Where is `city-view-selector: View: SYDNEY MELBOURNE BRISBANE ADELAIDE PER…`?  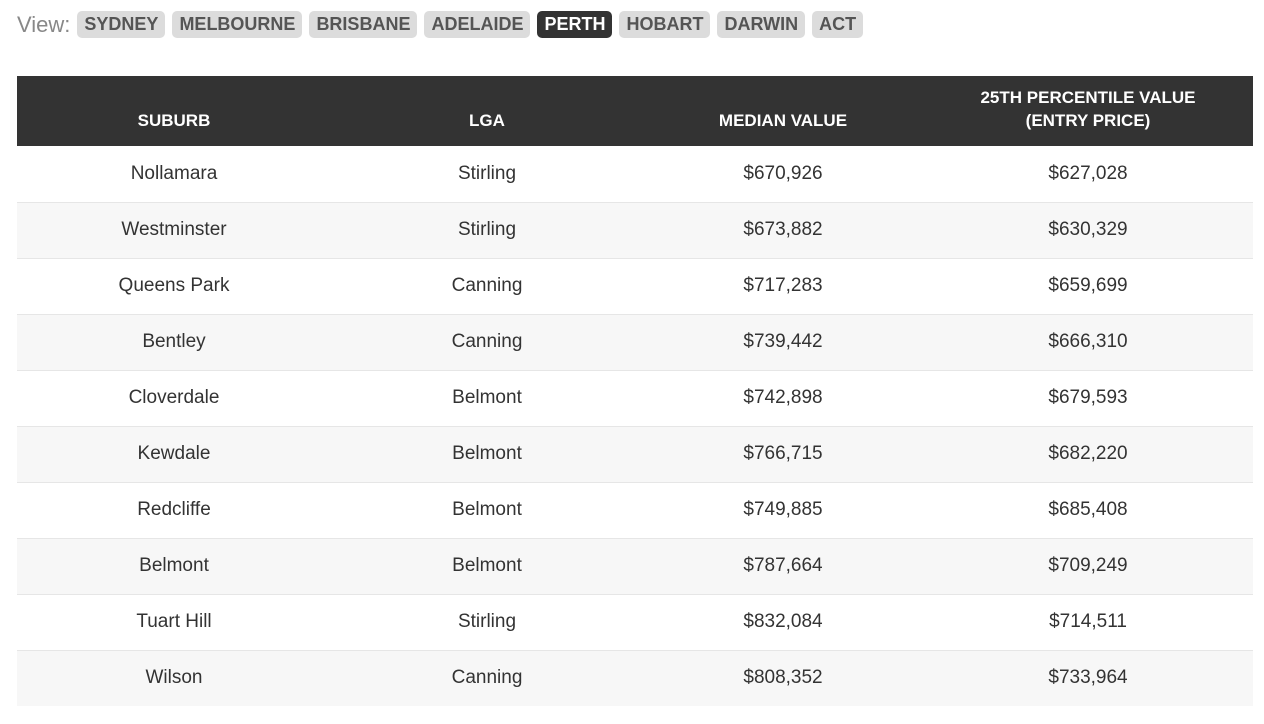
city-view-selector: View: SYDNEY MELBOURNE BRISBANE ADELAIDE PER… is located at coordinates (443, 24).